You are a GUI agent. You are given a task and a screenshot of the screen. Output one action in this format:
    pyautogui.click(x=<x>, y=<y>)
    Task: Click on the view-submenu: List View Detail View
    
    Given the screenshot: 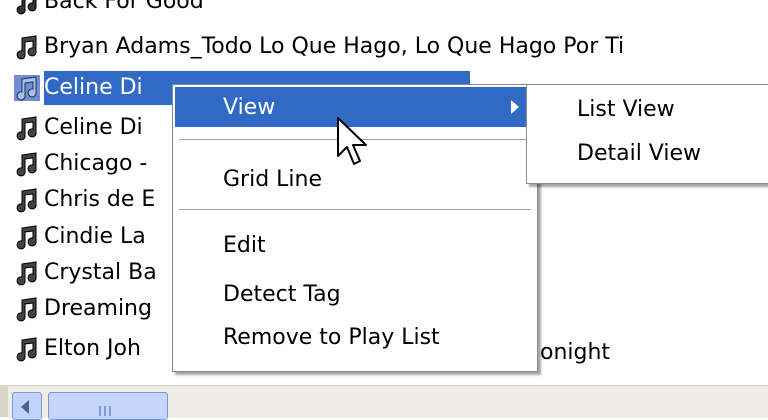 What is the action you would take?
    pyautogui.click(x=647, y=134)
    